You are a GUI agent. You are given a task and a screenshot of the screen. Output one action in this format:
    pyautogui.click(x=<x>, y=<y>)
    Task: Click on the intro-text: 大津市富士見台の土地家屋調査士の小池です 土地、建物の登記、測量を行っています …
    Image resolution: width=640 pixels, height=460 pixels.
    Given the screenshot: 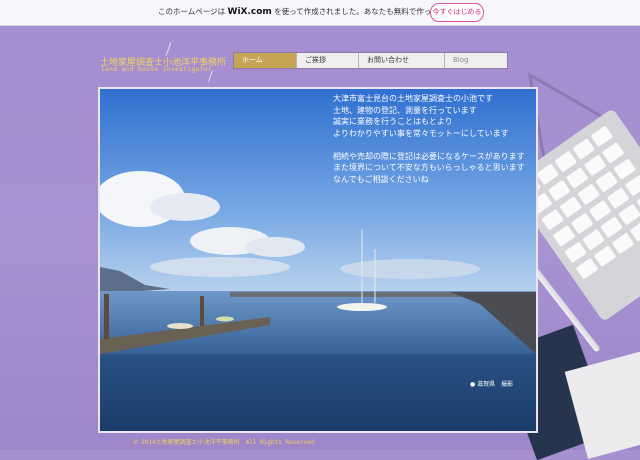 What is the action you would take?
    pyautogui.click(x=429, y=139)
    